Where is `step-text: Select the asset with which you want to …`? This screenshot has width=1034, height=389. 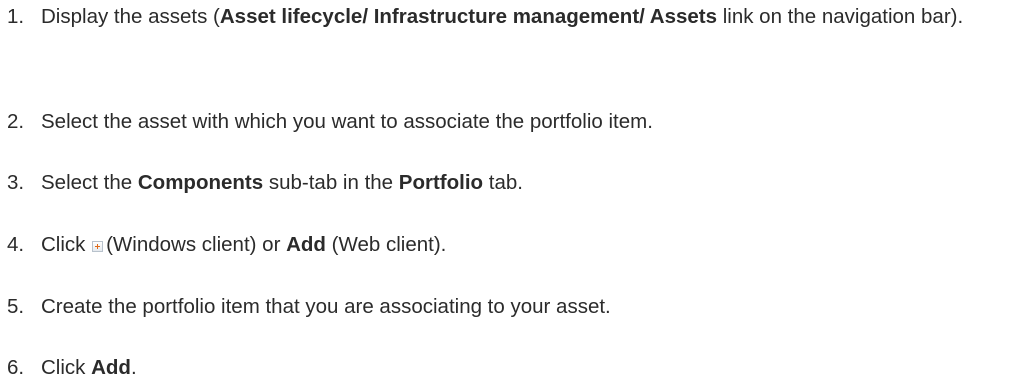
step-text: Select the asset with which you want to … is located at coordinates (347, 121).